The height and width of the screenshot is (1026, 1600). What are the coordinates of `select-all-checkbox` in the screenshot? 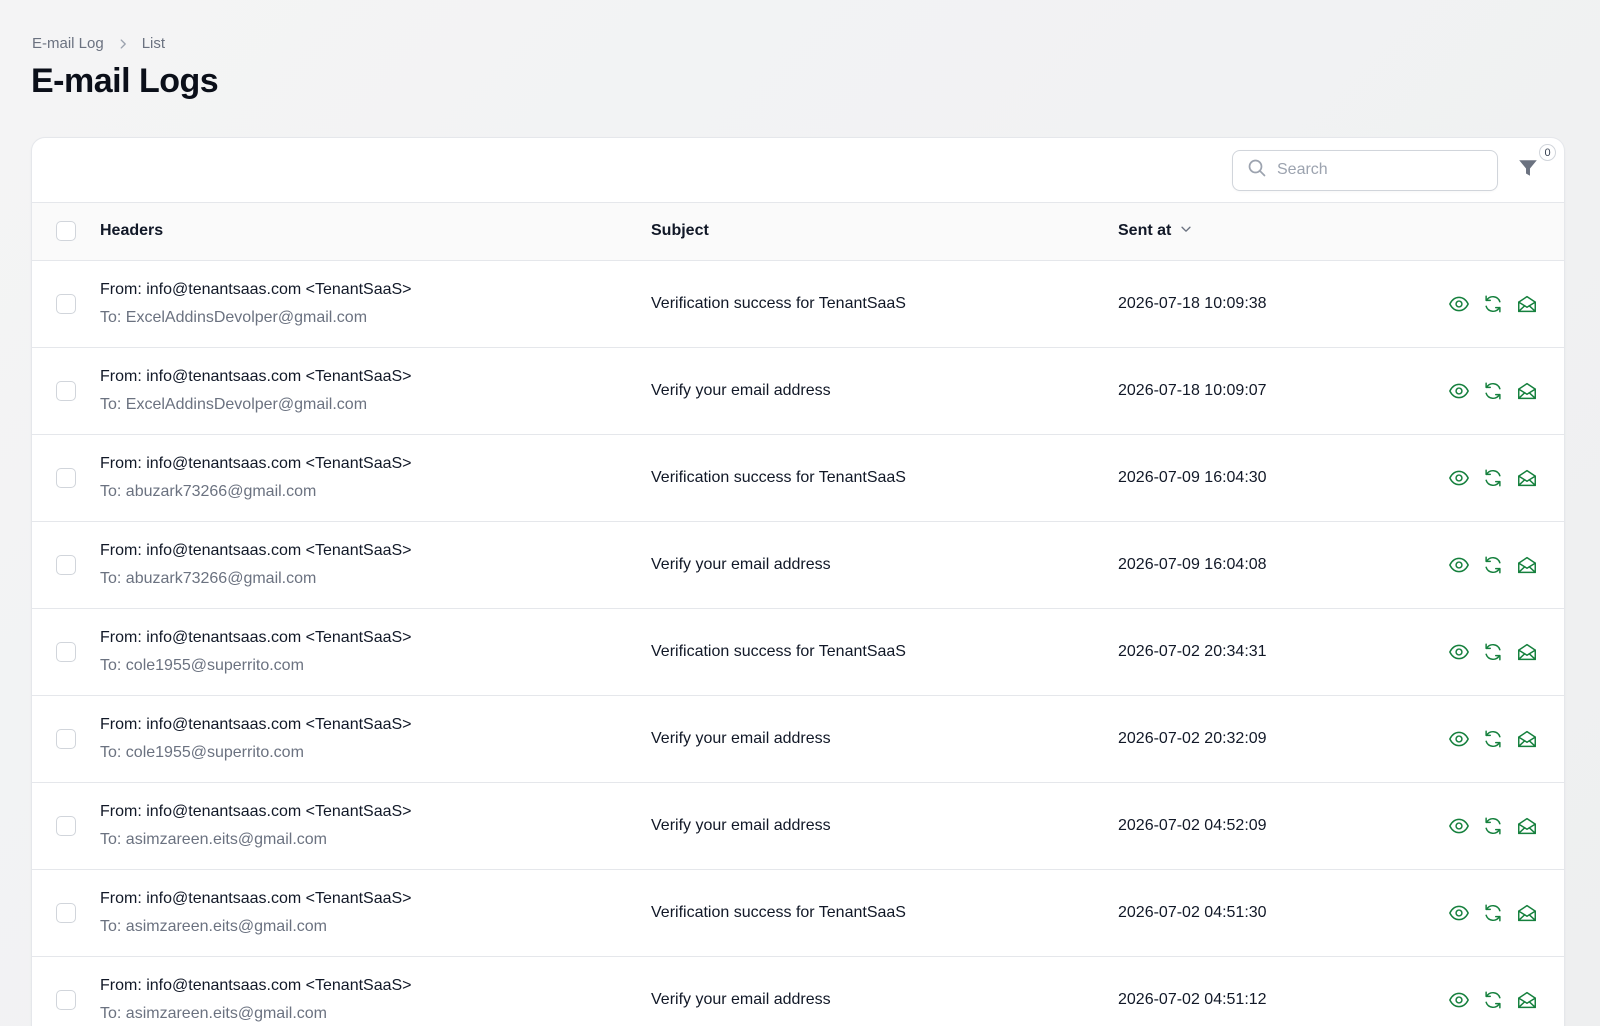 It's located at (66, 231).